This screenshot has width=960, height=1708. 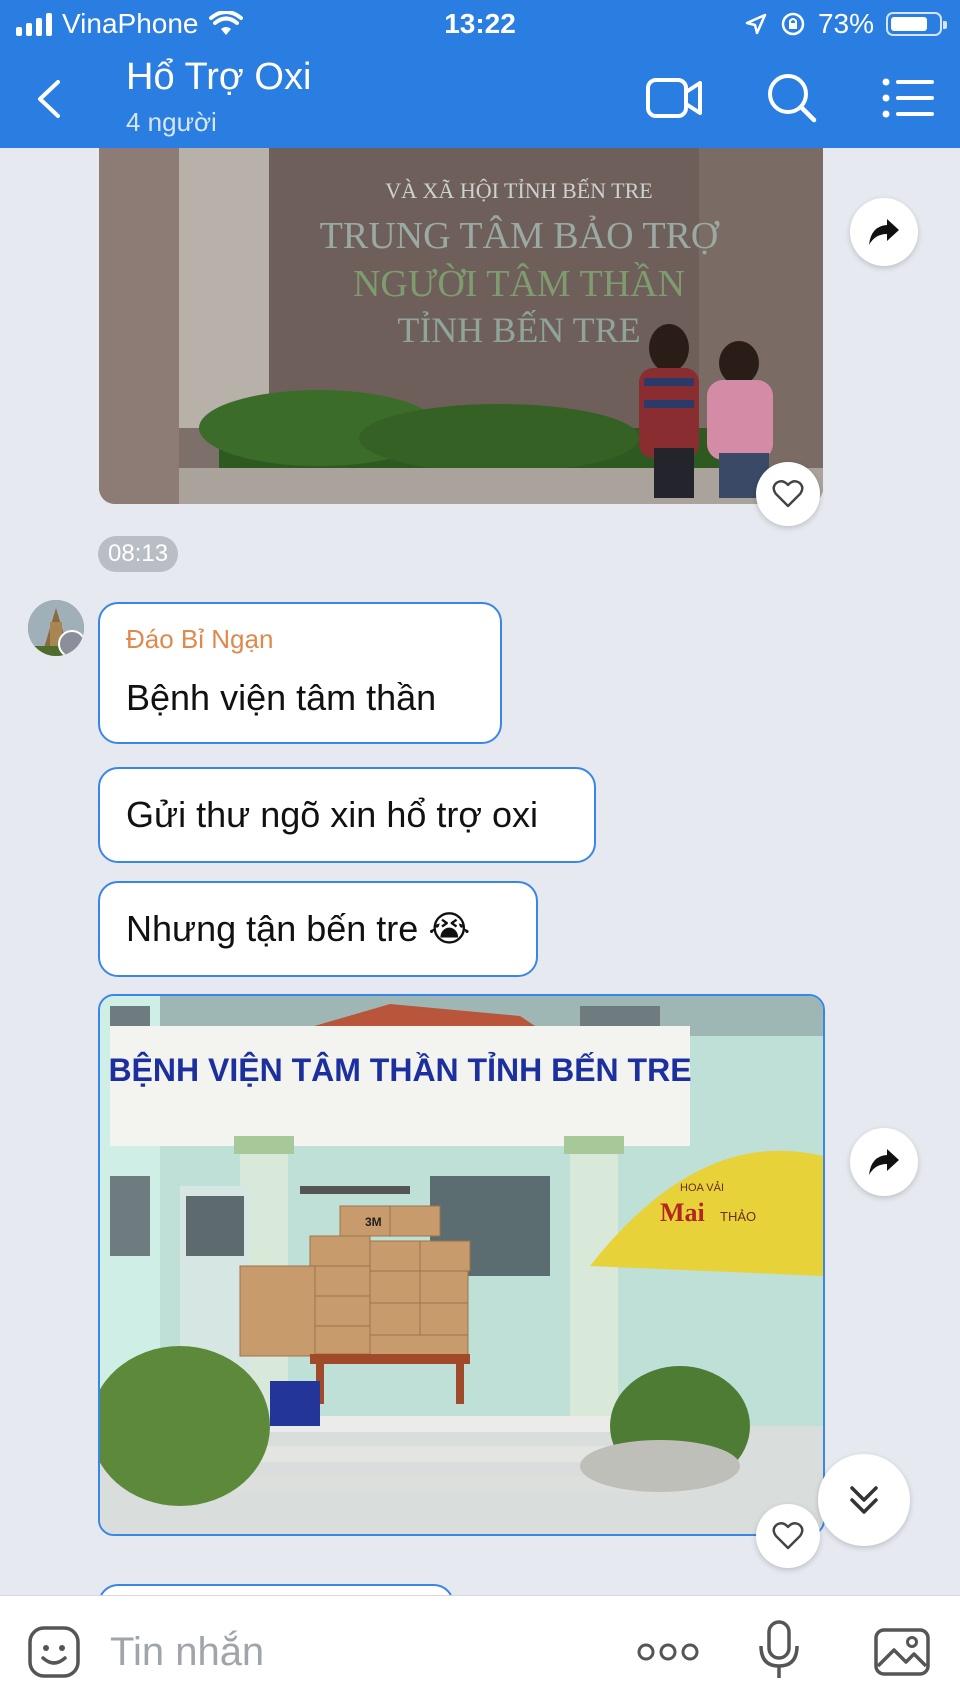 I want to click on menu-list-icon, so click(x=908, y=98).